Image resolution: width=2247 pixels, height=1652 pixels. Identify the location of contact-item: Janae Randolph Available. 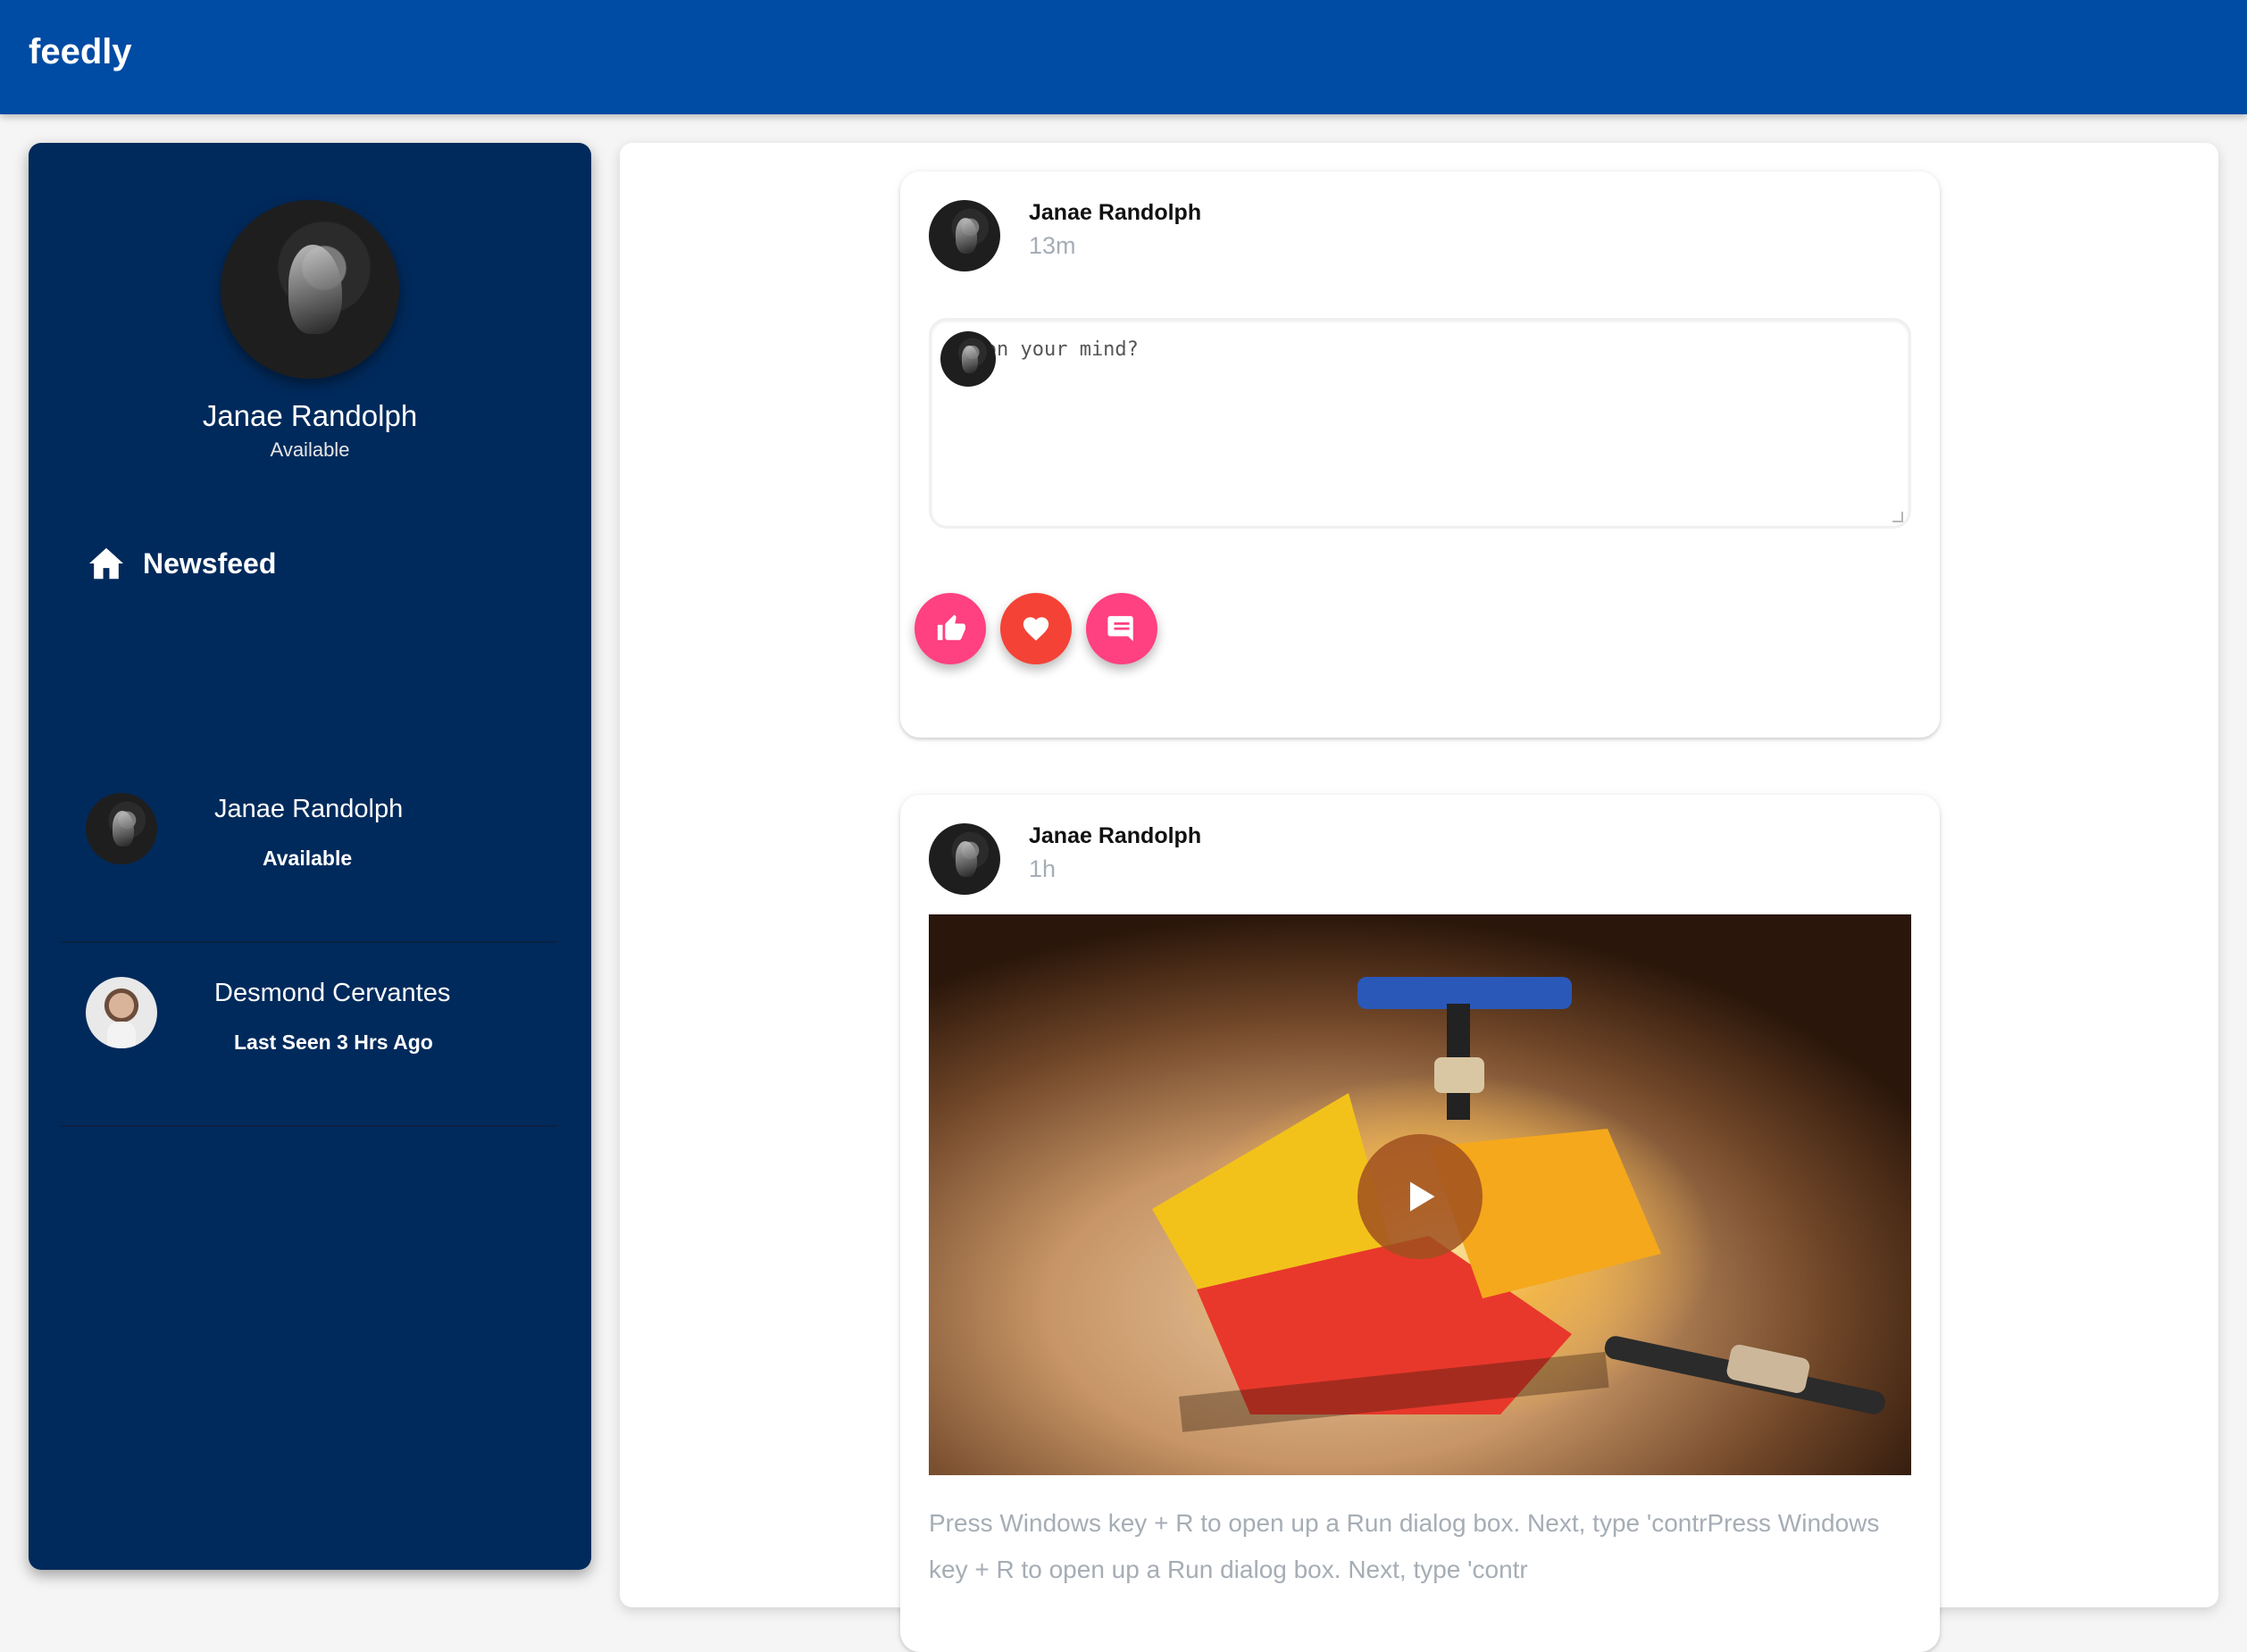
(309, 851).